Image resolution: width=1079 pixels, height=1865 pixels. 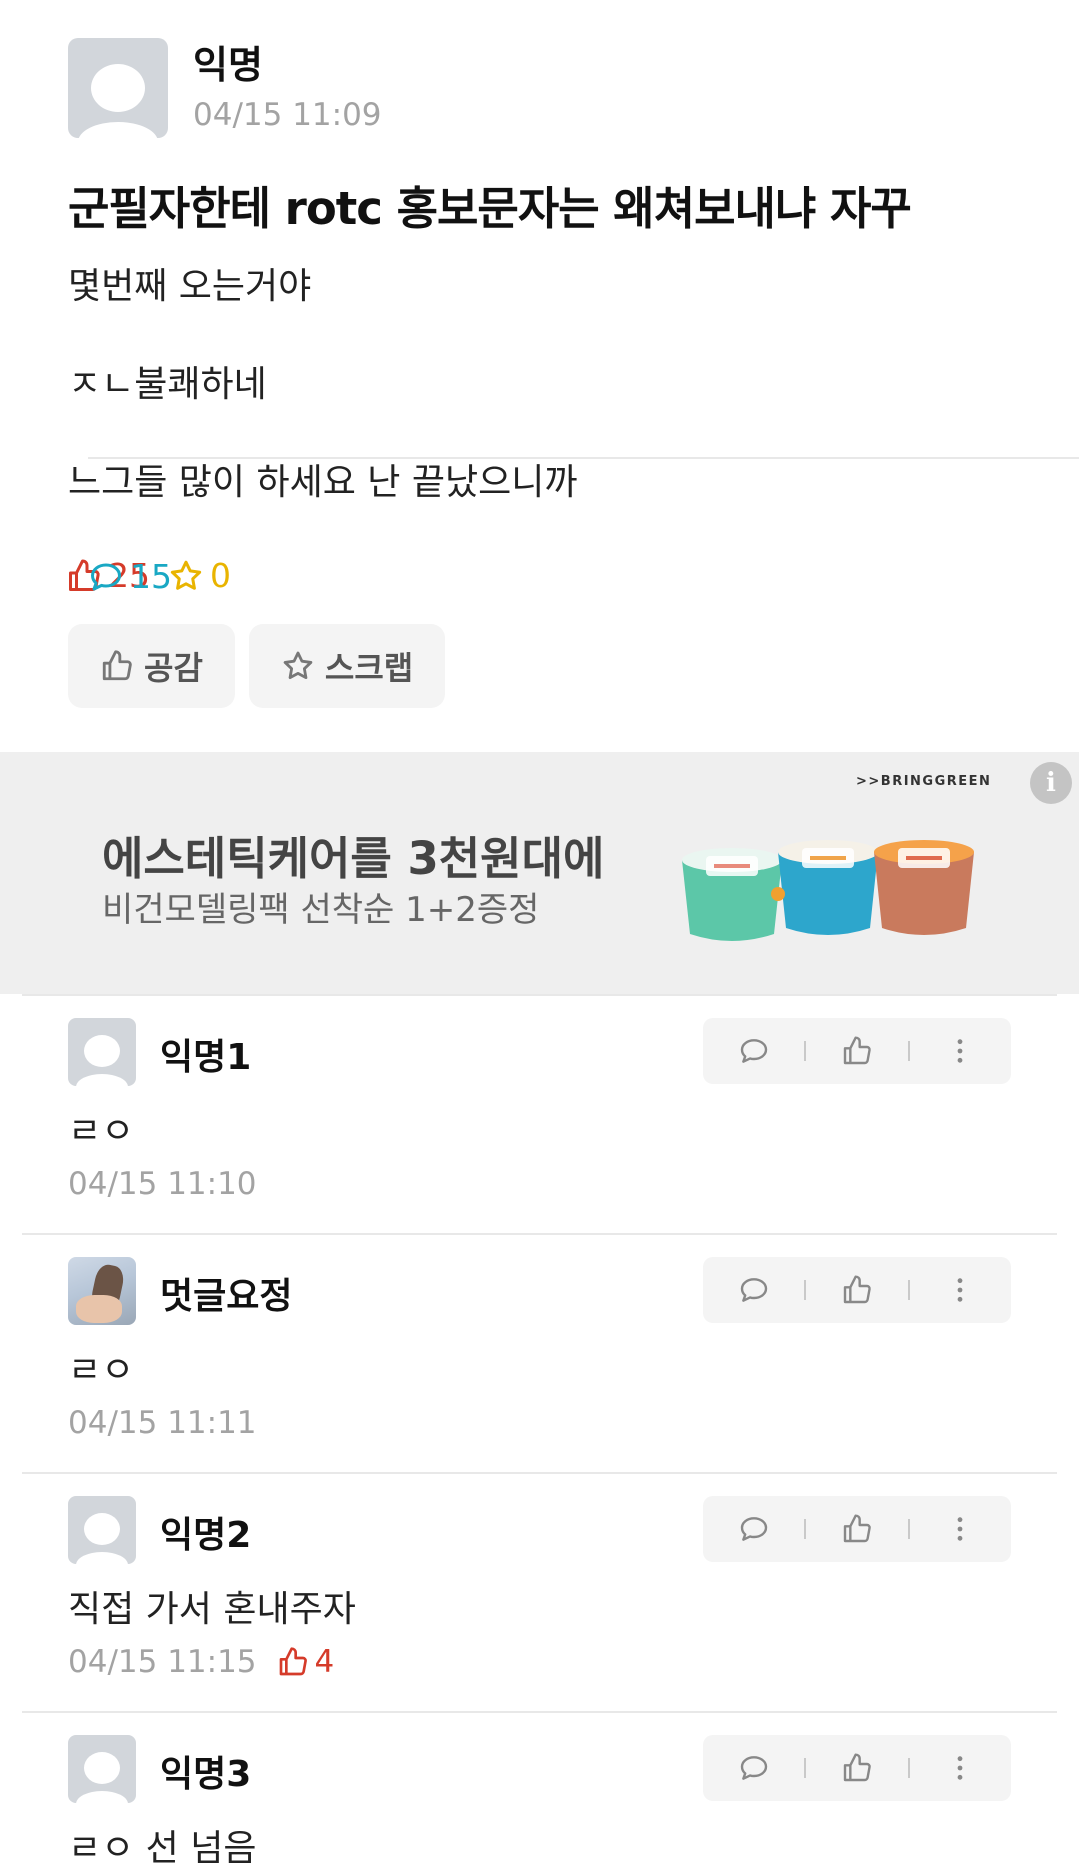 I want to click on post-author: 익명, so click(x=228, y=65).